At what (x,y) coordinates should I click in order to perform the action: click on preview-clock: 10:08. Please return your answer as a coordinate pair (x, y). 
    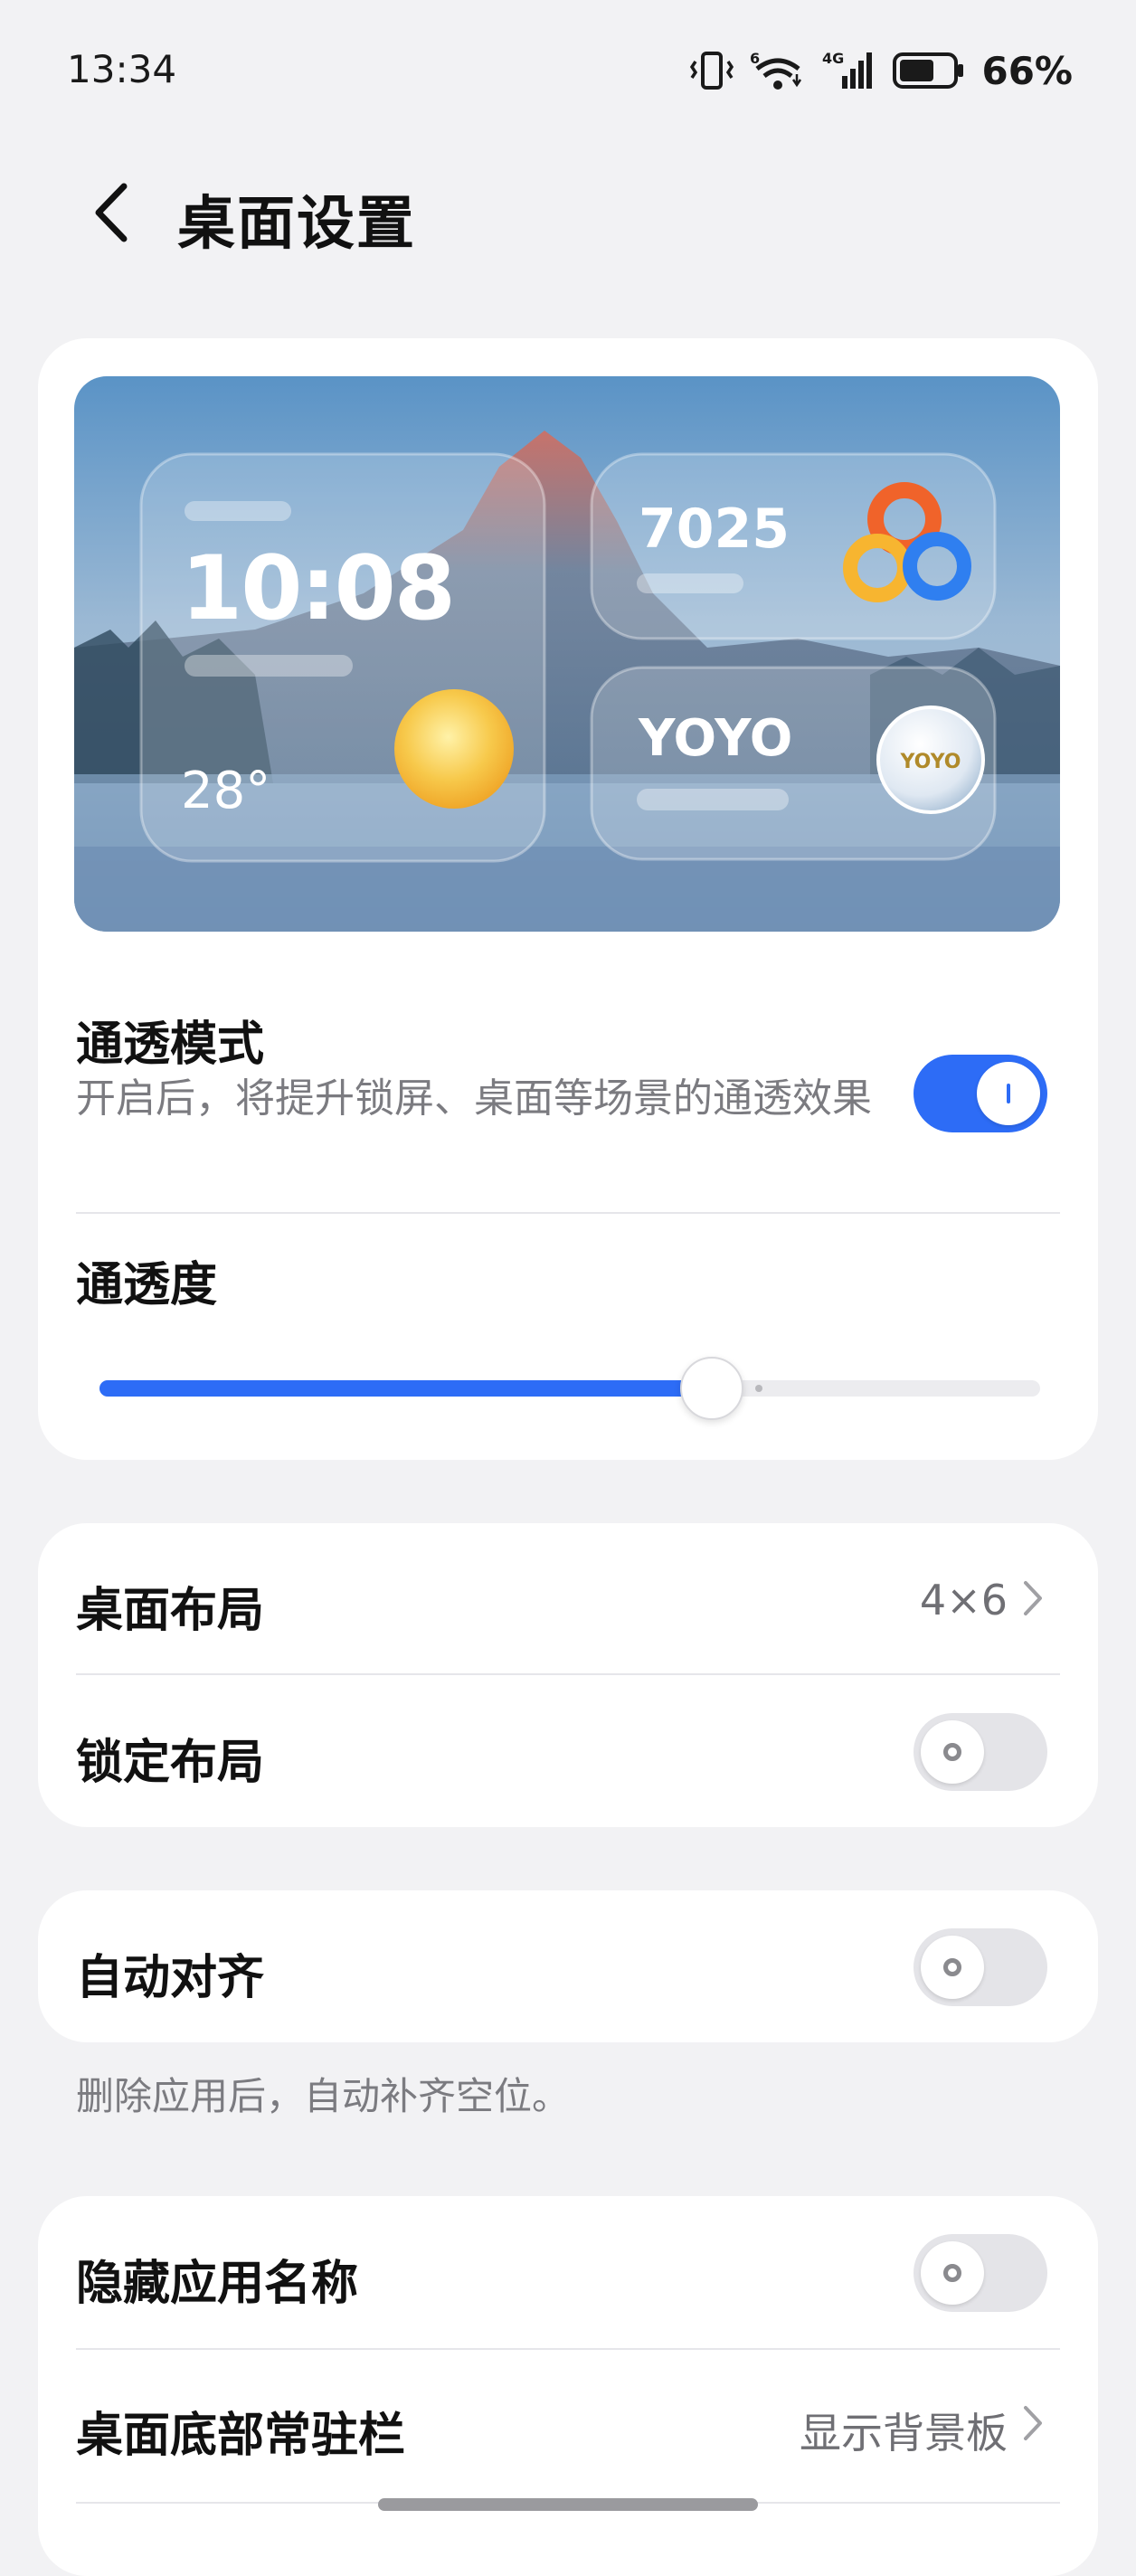
    Looking at the image, I should click on (318, 589).